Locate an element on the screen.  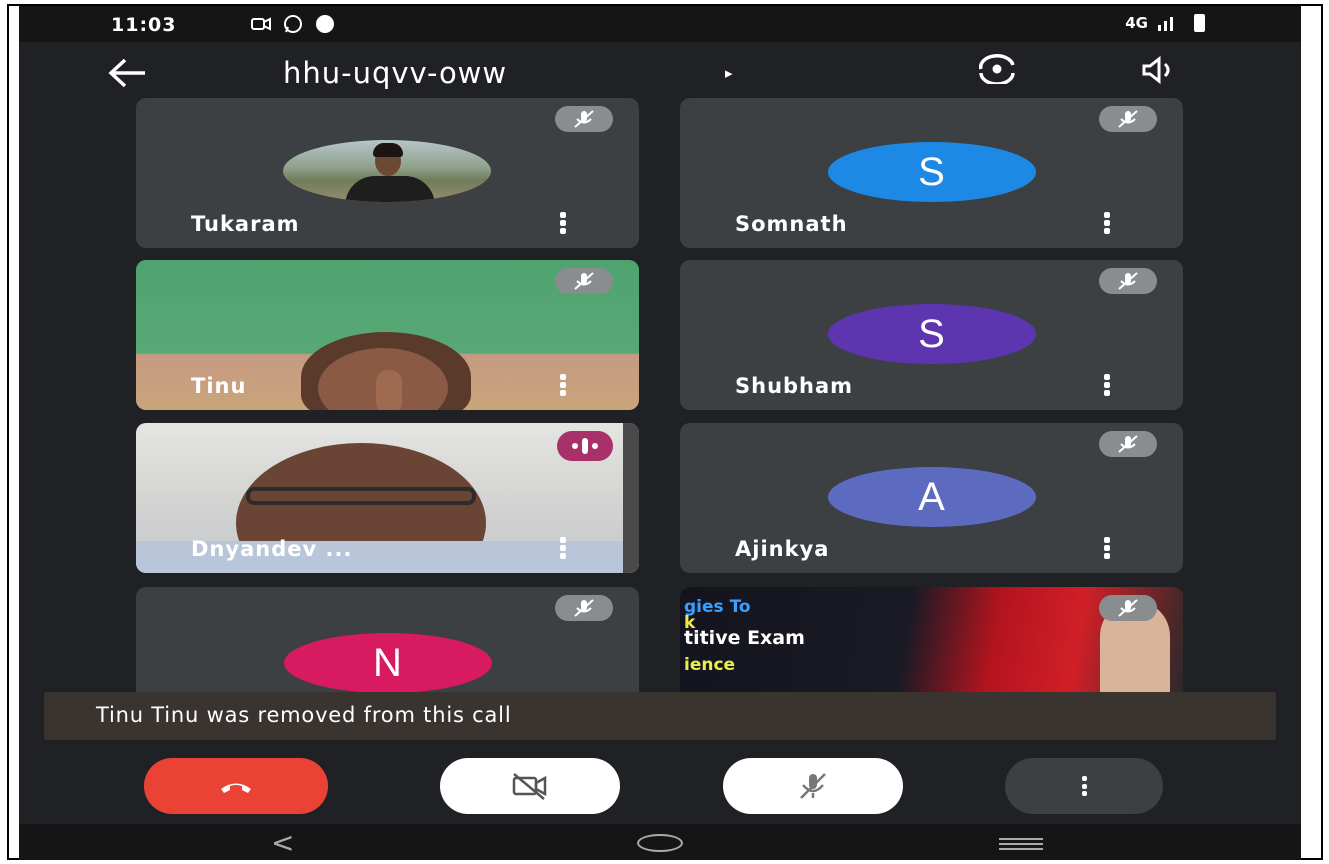
toast-message: Tinu Tinu was removed from this call is located at coordinates (304, 715).